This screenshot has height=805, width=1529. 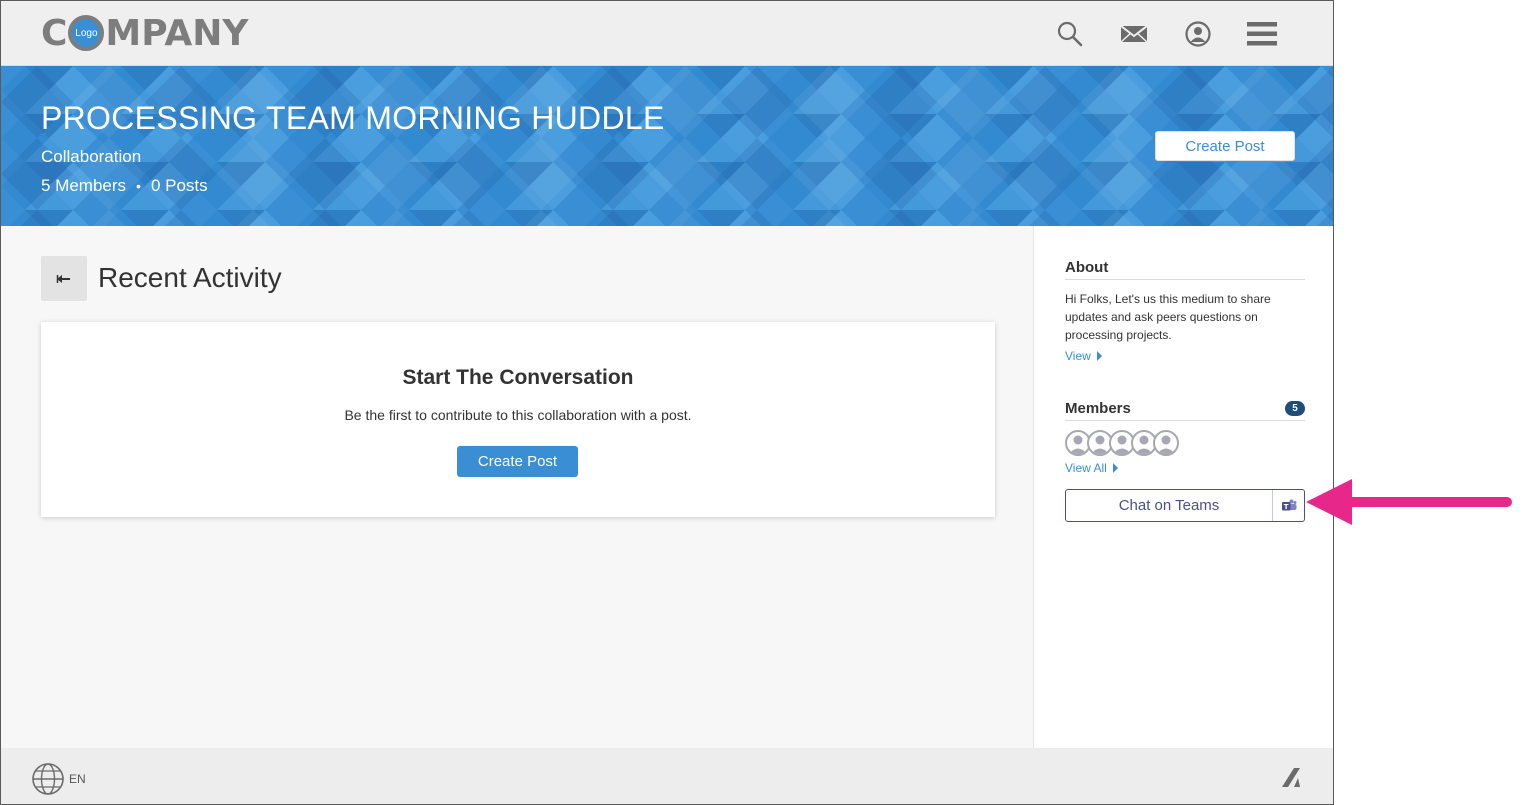 I want to click on about-heading: About, so click(x=1185, y=269).